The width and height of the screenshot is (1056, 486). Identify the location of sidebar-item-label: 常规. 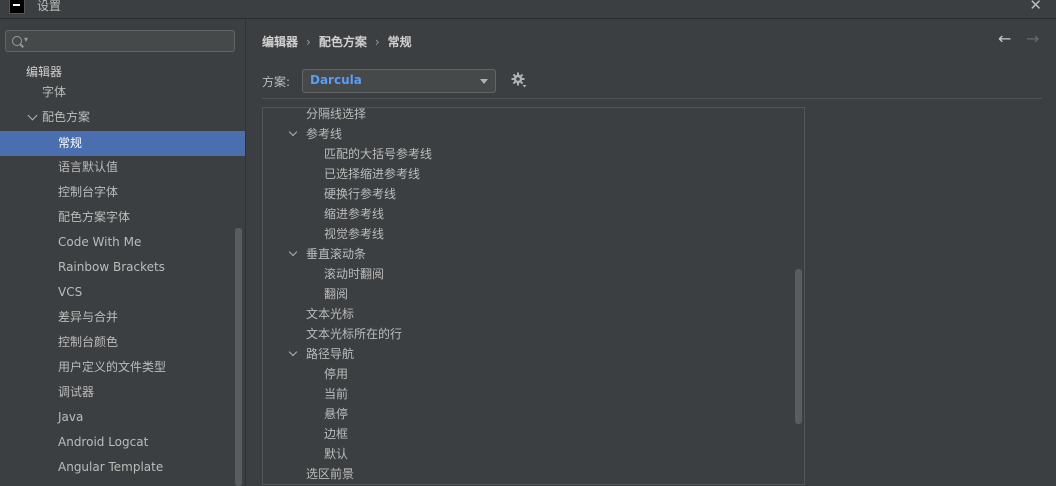
(70, 143).